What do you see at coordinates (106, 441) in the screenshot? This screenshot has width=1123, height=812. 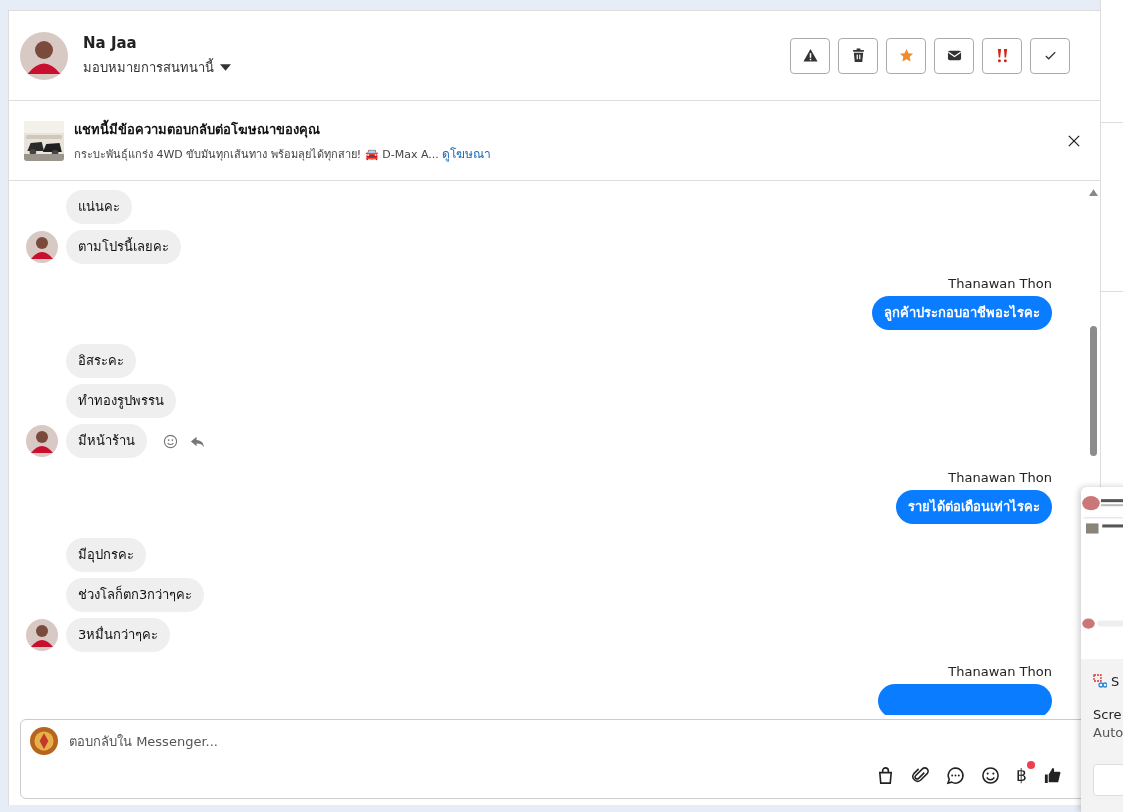 I see `incoming-message: มีหน้าร้าน` at bounding box center [106, 441].